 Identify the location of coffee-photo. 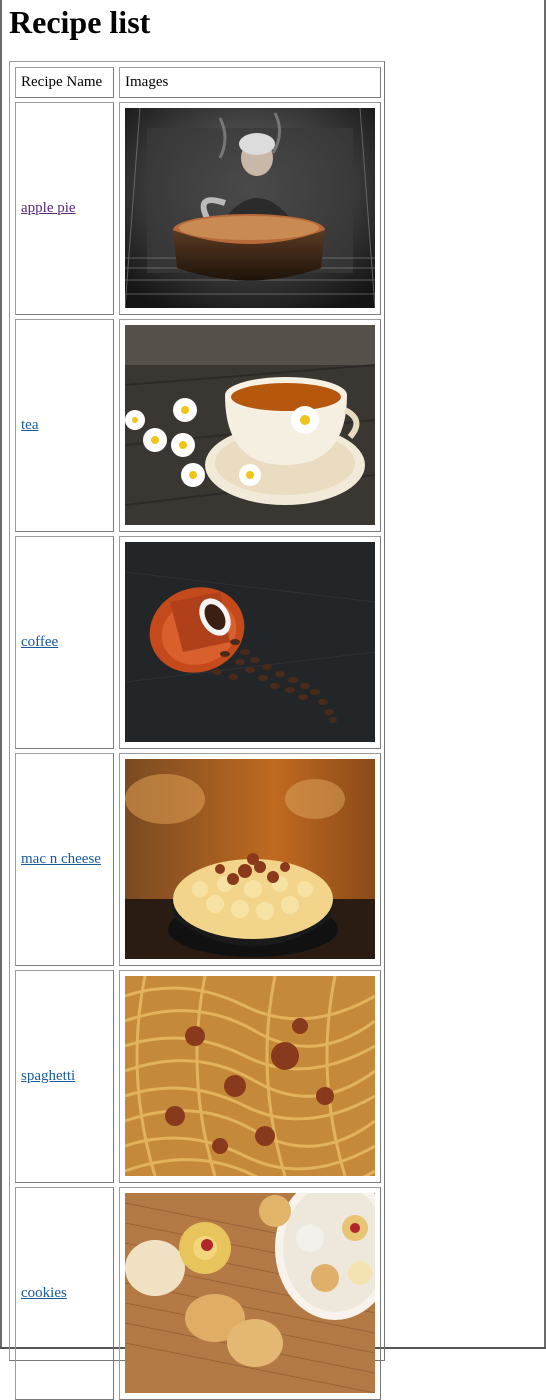
(250, 642).